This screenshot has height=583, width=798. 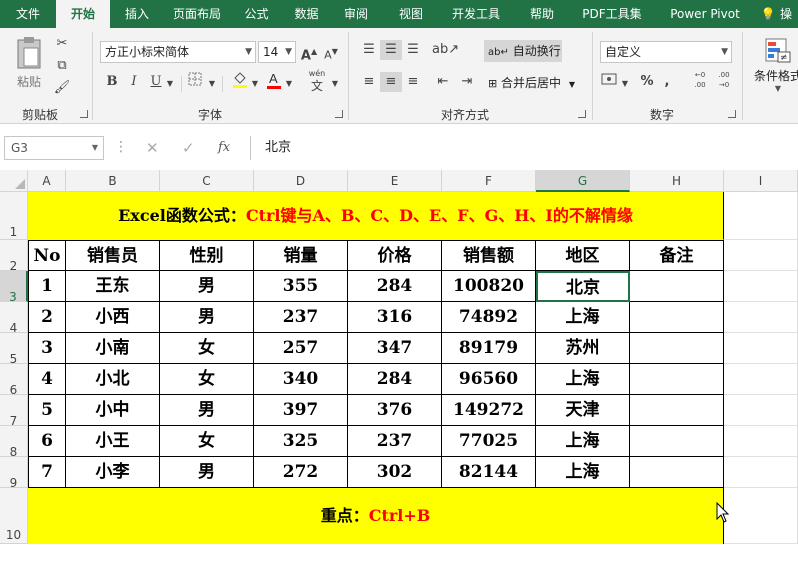 I want to click on table-cell: 7, so click(x=47, y=472).